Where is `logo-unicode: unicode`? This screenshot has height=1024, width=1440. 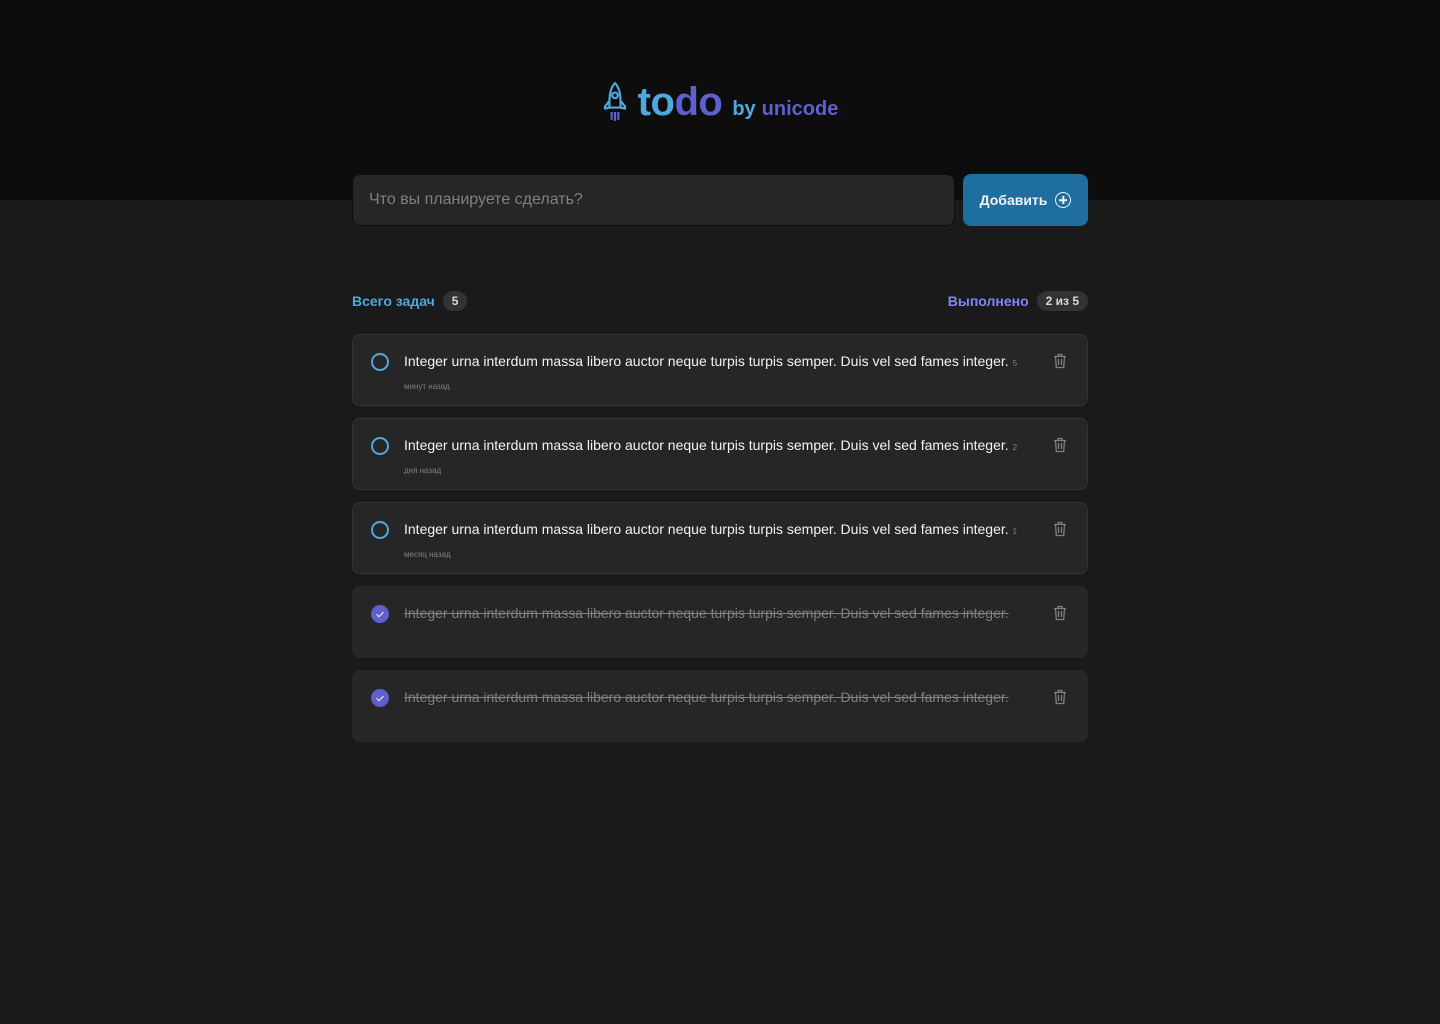 logo-unicode: unicode is located at coordinates (800, 109).